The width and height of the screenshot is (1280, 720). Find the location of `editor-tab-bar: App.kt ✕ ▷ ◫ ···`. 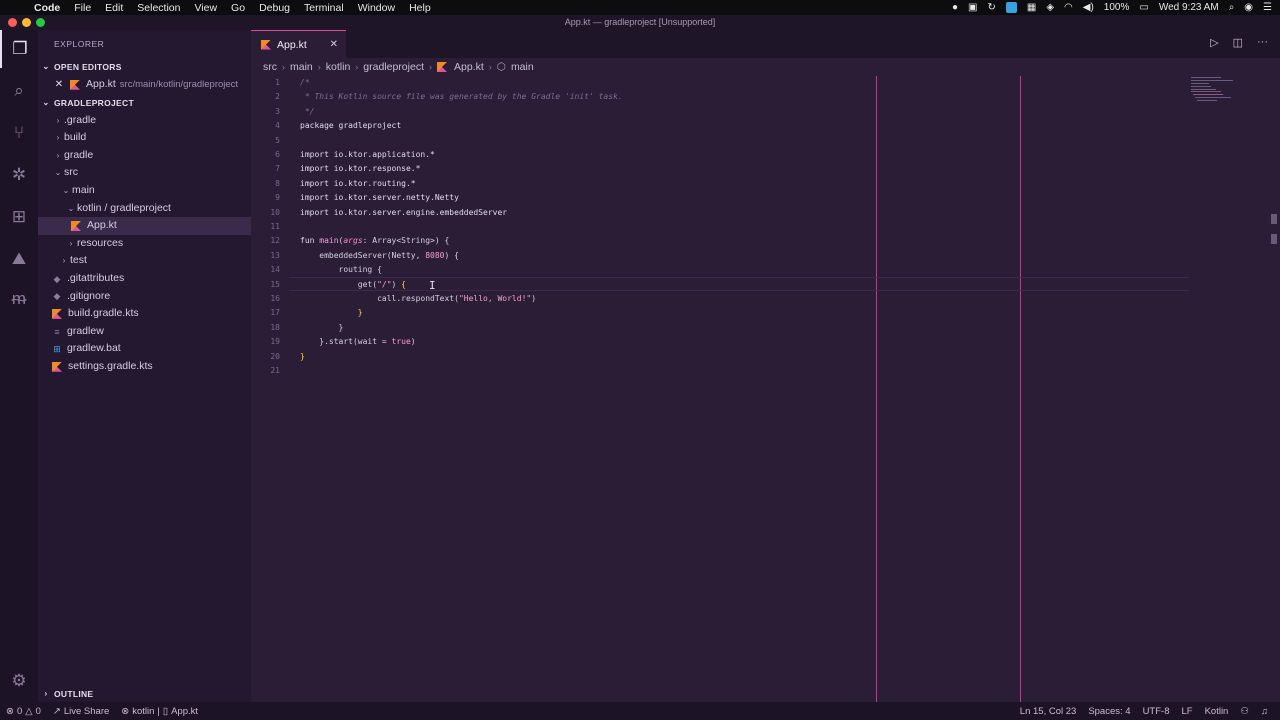

editor-tab-bar: App.kt ✕ ▷ ◫ ··· is located at coordinates (765, 44).